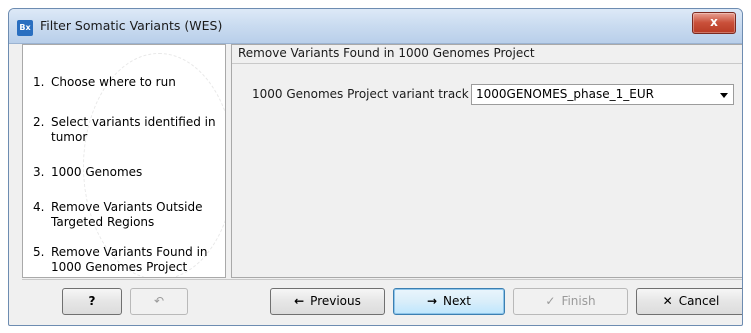 This screenshot has width=751, height=333. Describe the element at coordinates (667, 301) in the screenshot. I see `close-icon: ✕` at that location.